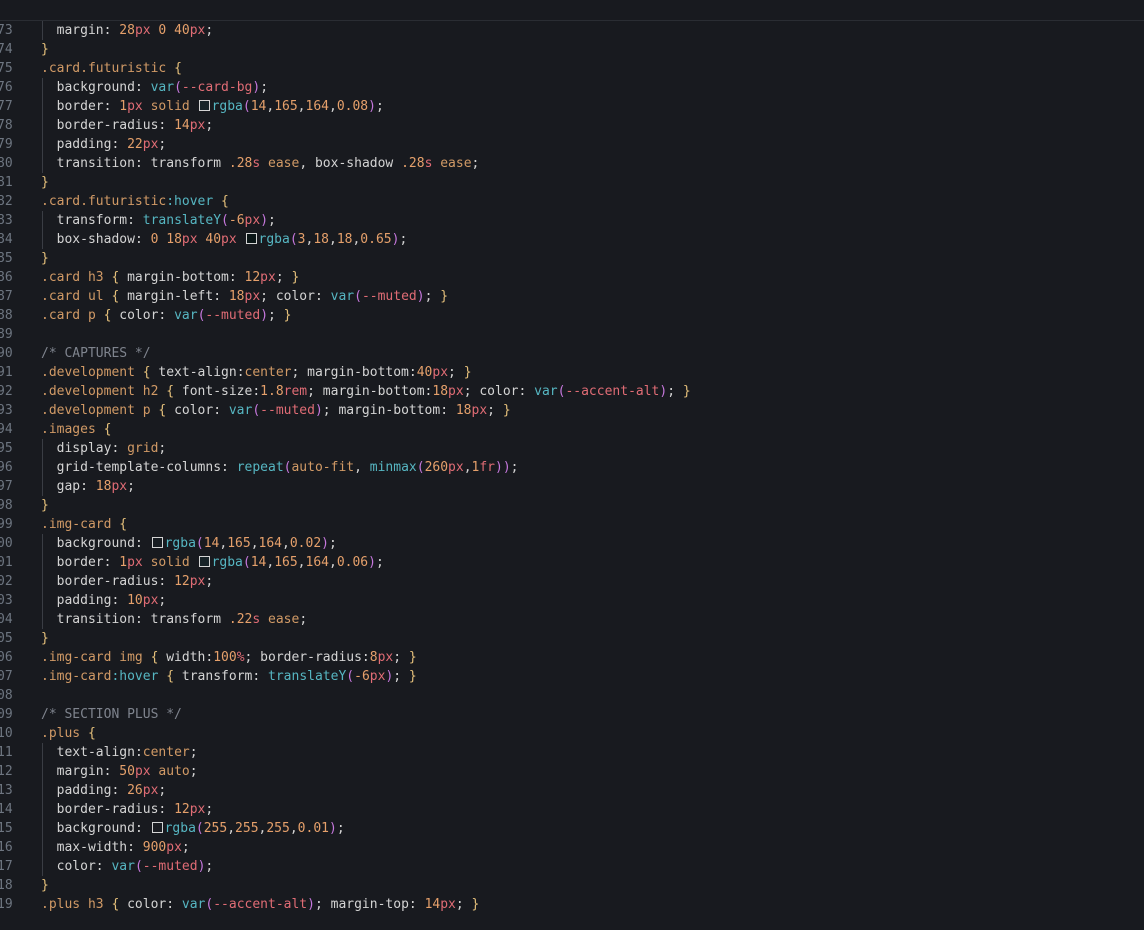 The height and width of the screenshot is (930, 1144). I want to click on code-text: display: grid;, so click(104, 448).